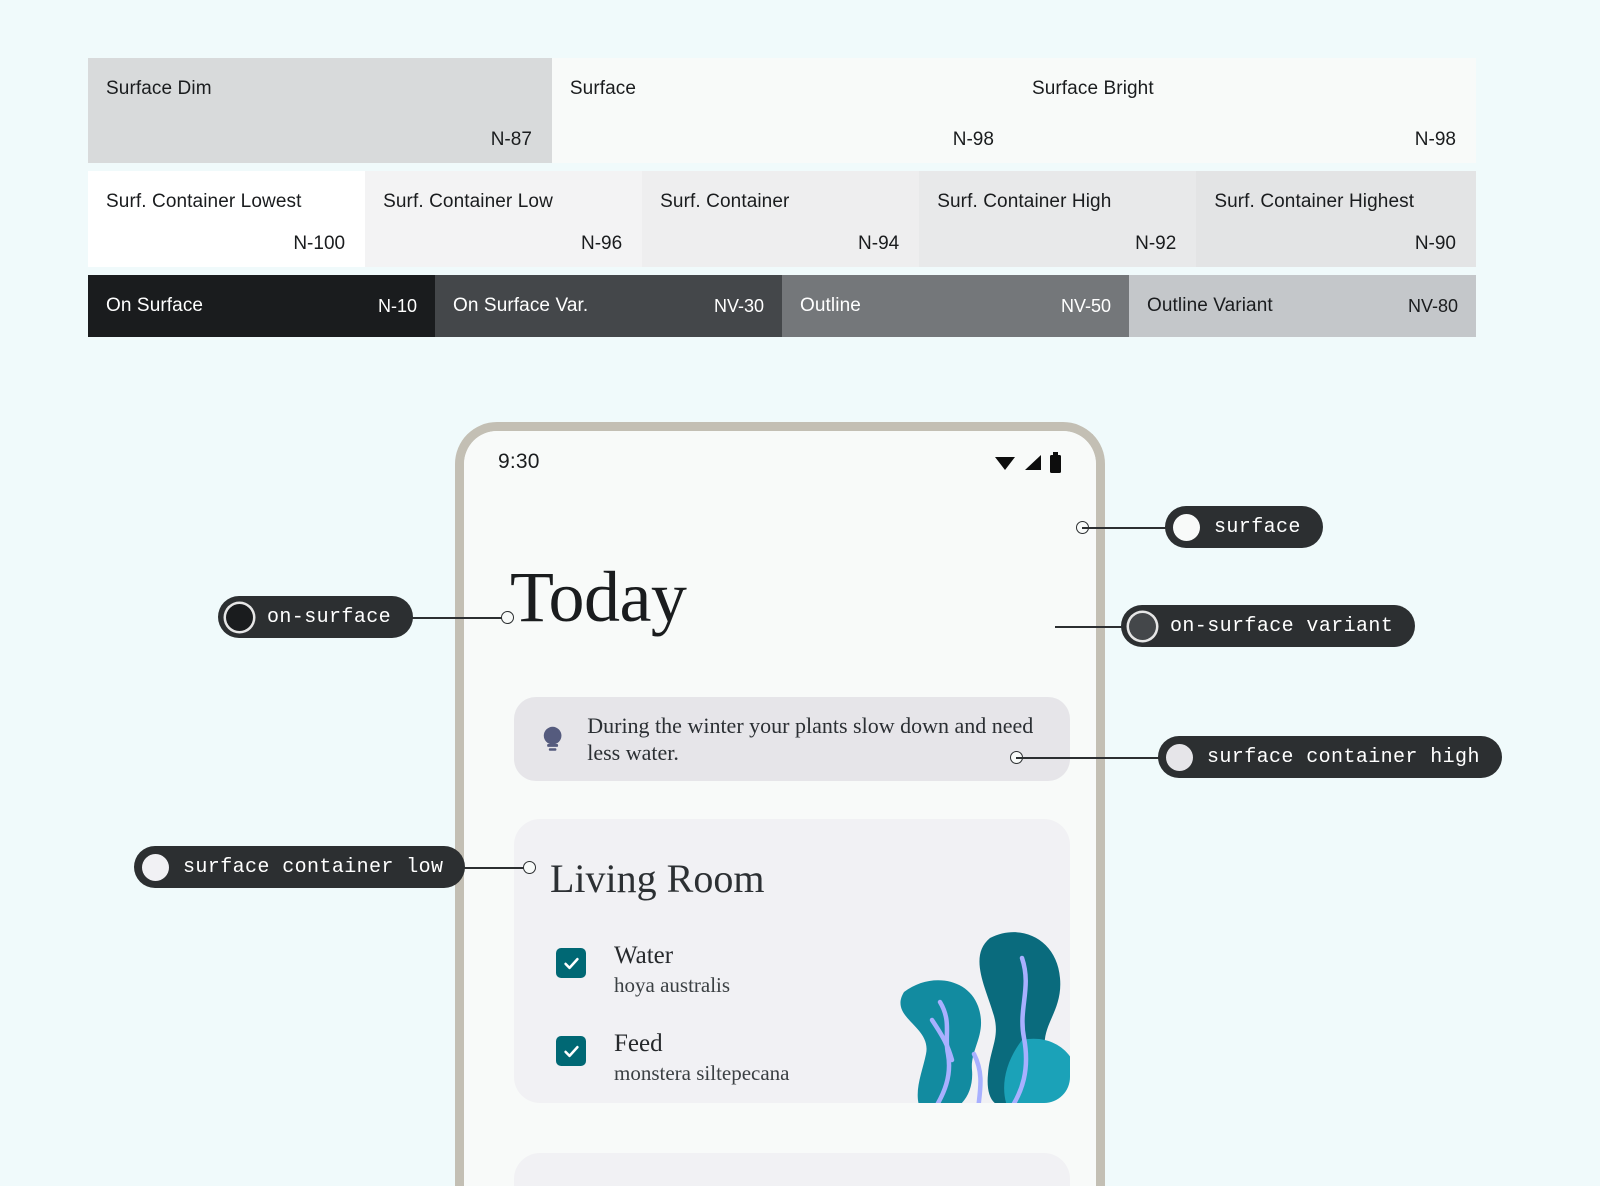 Image resolution: width=1600 pixels, height=1186 pixels. I want to click on swatch-on-surface-variant: On Surface Var. NV-30, so click(608, 306).